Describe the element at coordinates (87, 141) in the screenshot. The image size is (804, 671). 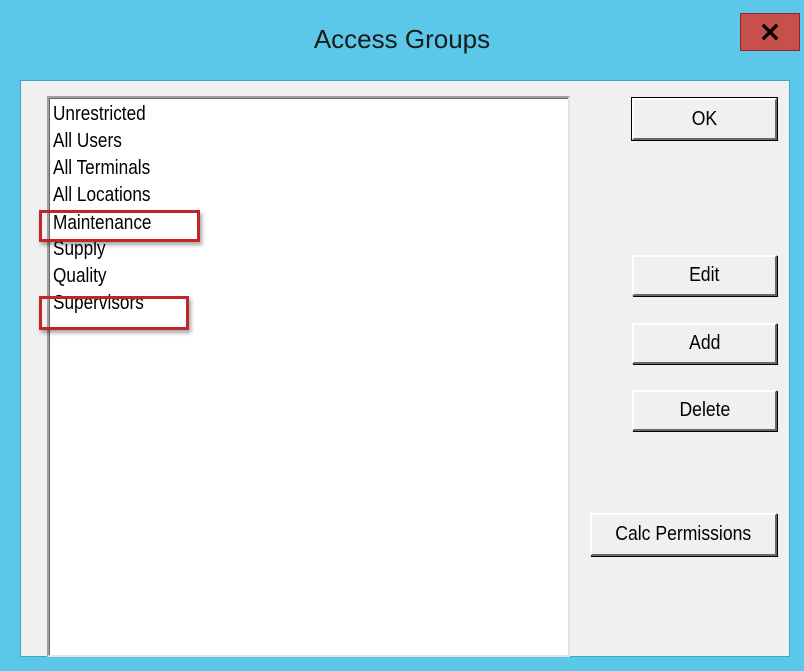
I see `list-item-all-users: All Users` at that location.